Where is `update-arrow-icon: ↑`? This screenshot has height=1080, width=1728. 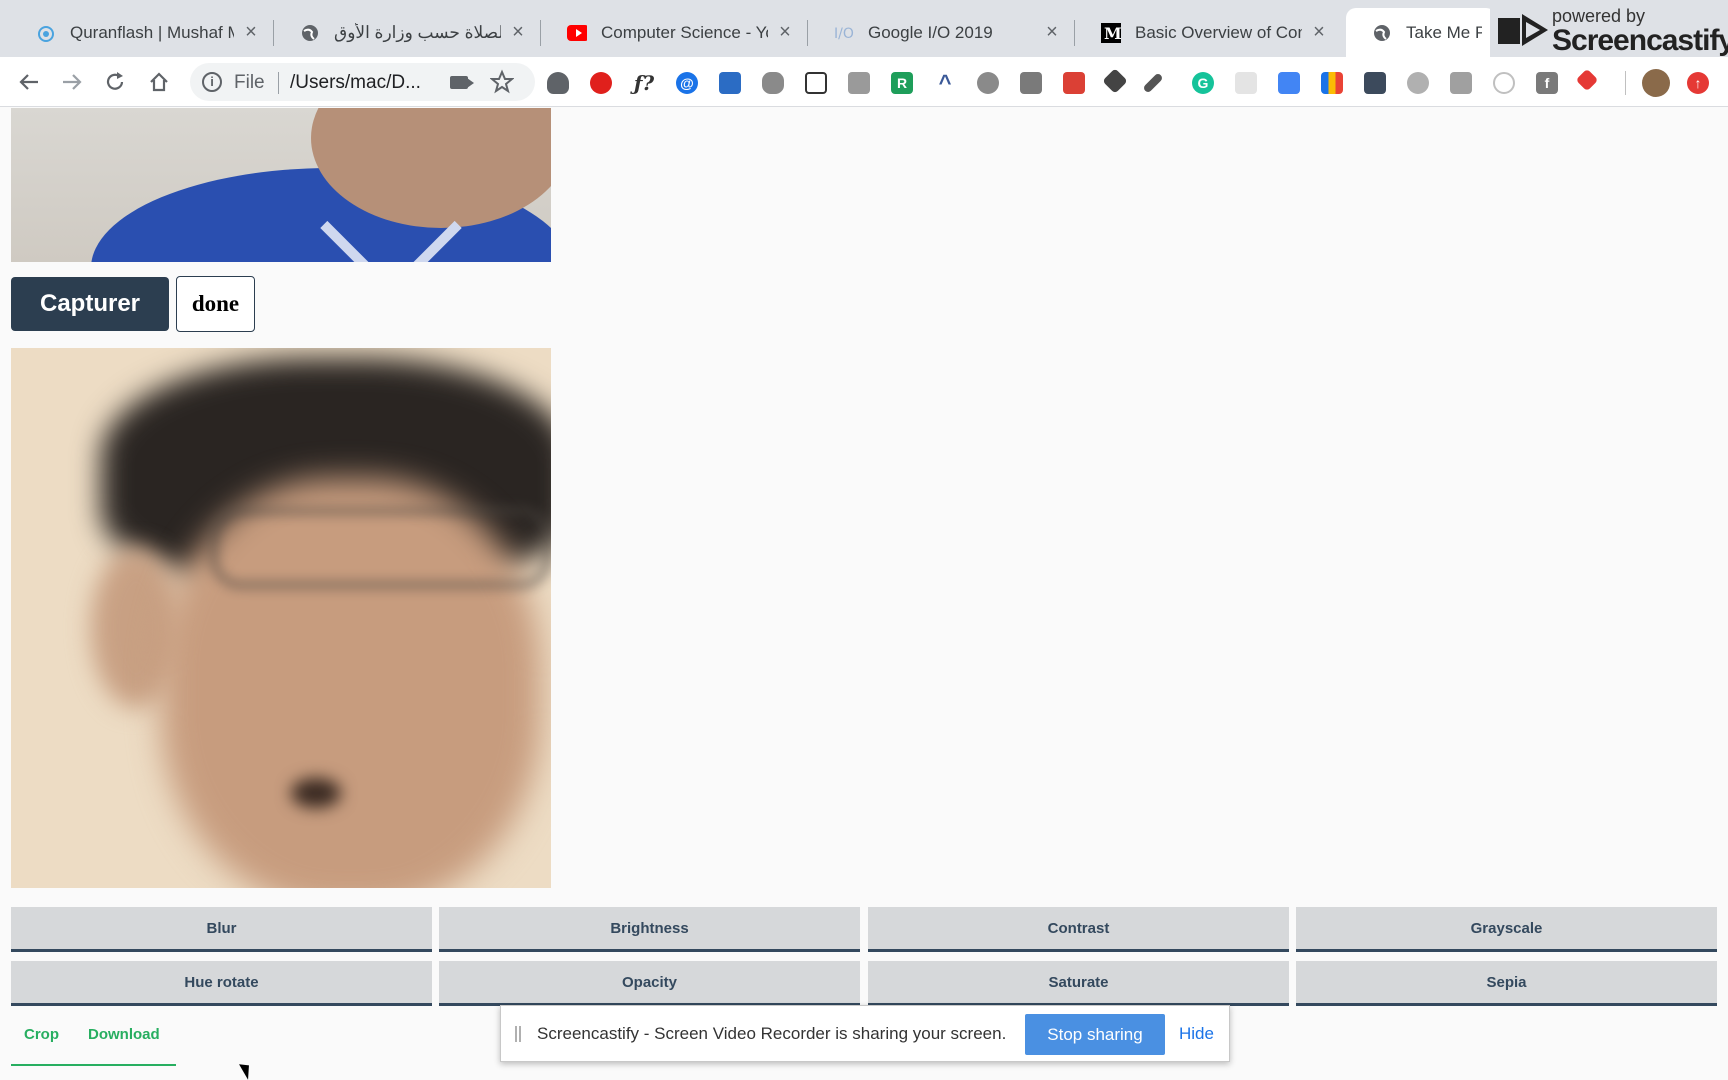 update-arrow-icon: ↑ is located at coordinates (1698, 83).